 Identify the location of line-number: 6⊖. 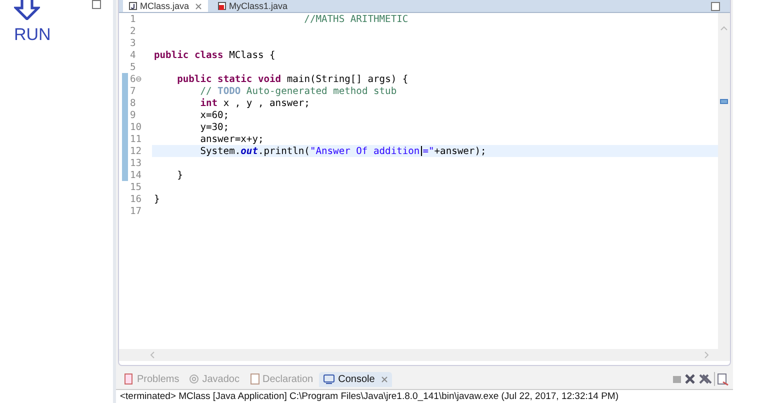
(136, 79).